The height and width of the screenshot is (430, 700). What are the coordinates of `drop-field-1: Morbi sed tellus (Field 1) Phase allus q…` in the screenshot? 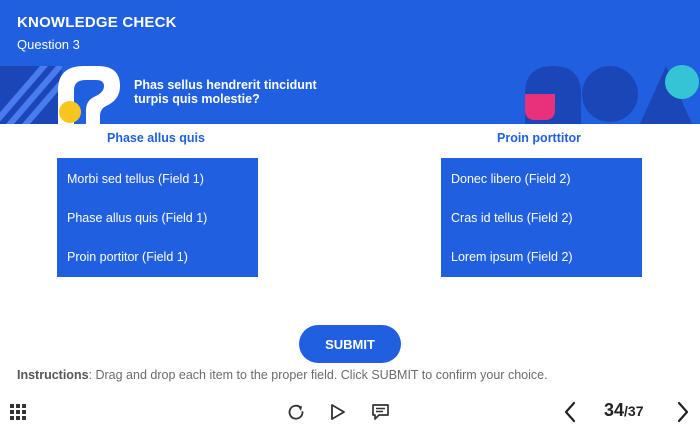 It's located at (157, 217).